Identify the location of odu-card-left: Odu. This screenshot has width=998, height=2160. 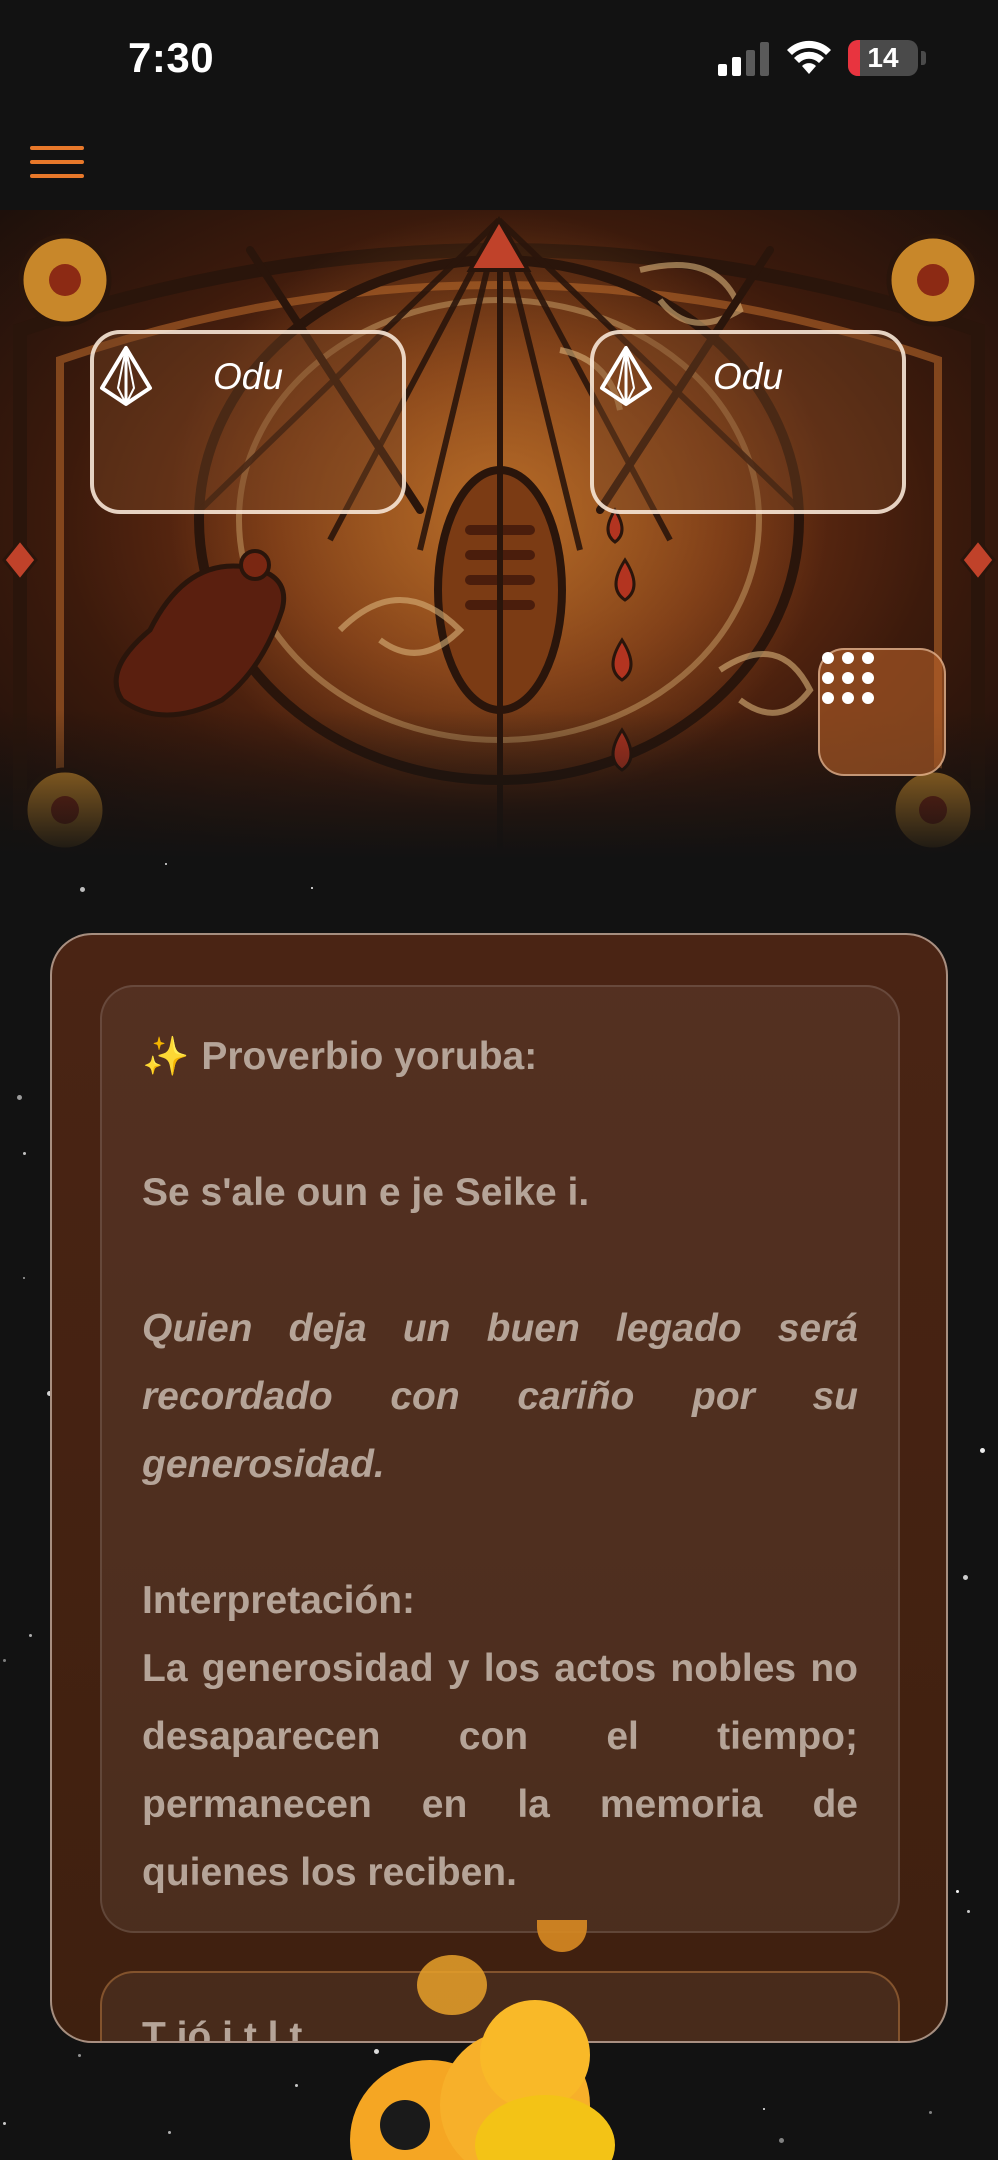
(248, 422).